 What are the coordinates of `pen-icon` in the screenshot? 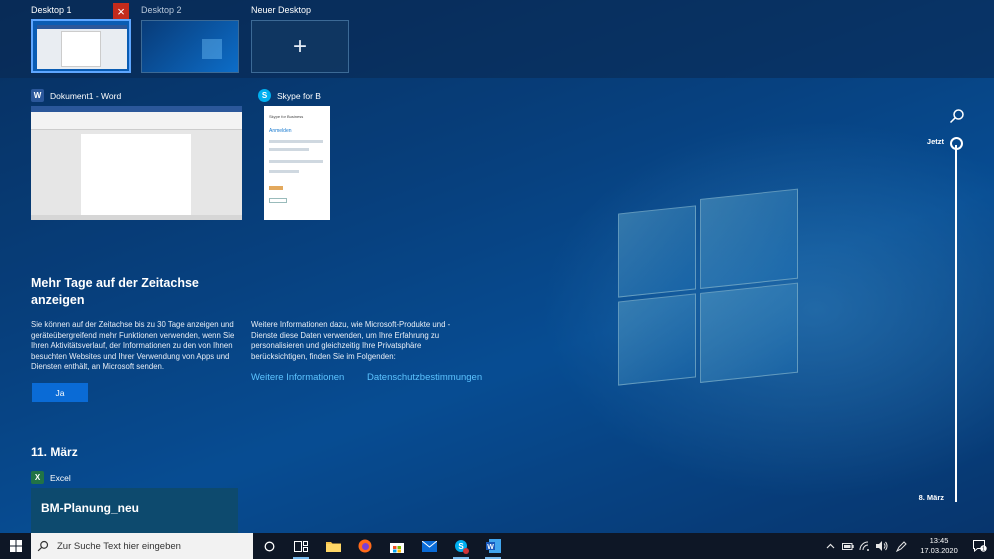 It's located at (901, 546).